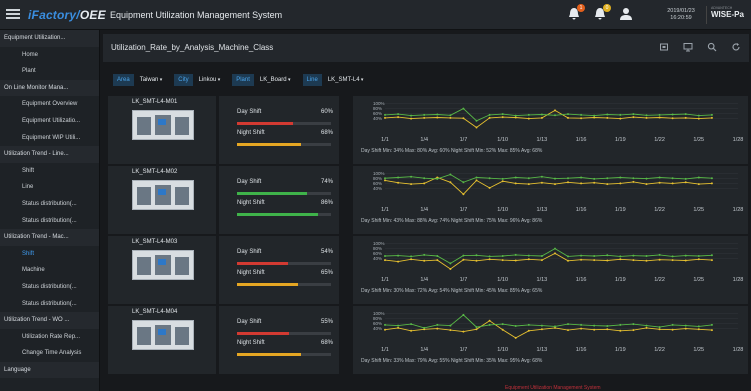 The width and height of the screenshot is (751, 391). I want to click on sidebar-item: Shift, so click(49, 171).